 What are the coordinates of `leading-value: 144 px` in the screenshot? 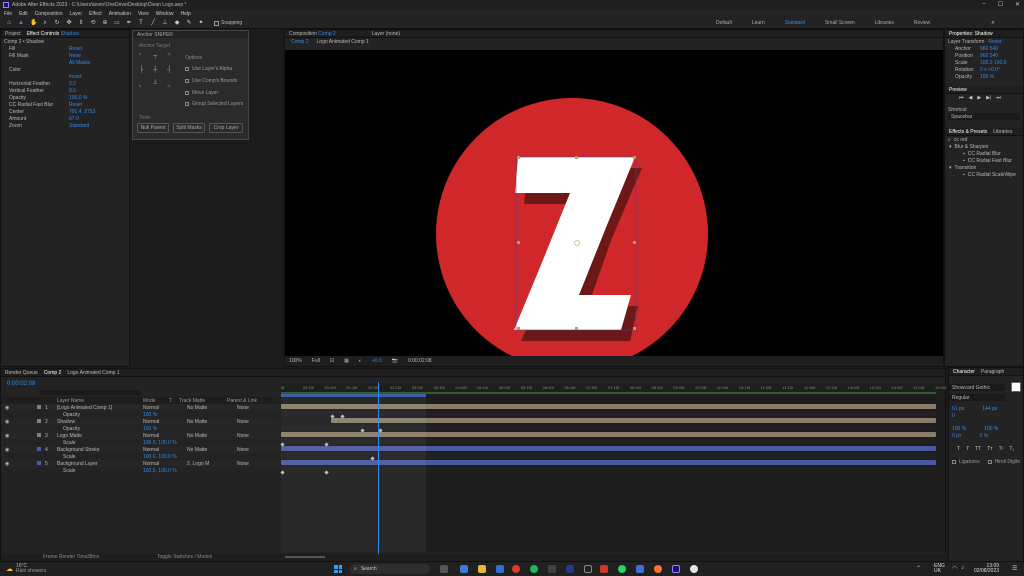 It's located at (989, 409).